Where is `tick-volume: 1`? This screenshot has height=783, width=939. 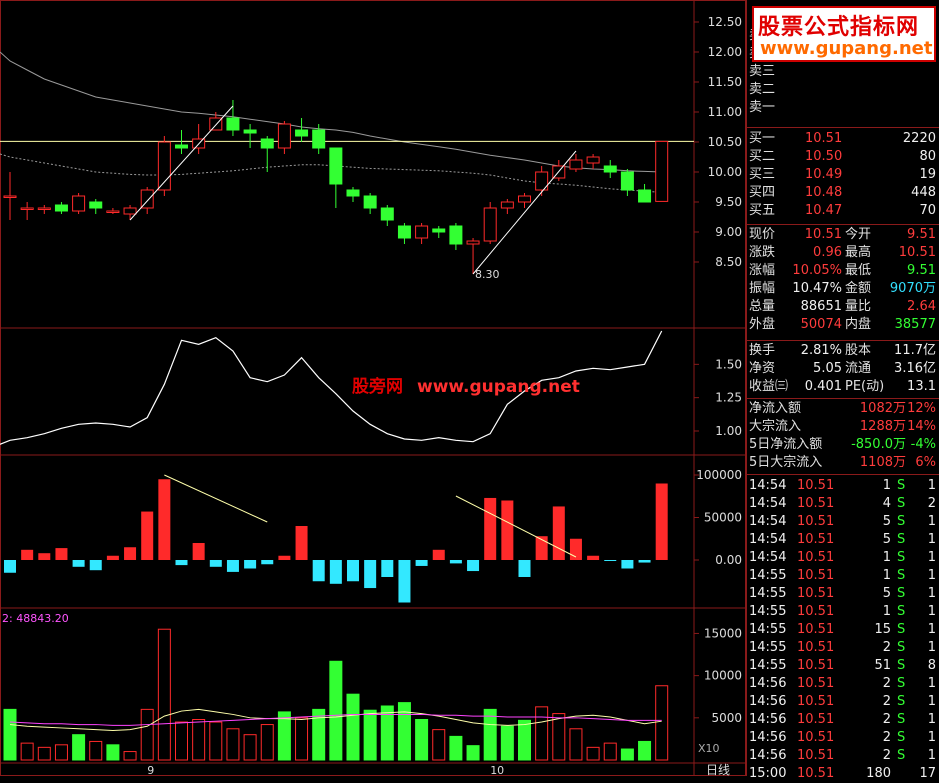
tick-volume: 1 is located at coordinates (886, 611).